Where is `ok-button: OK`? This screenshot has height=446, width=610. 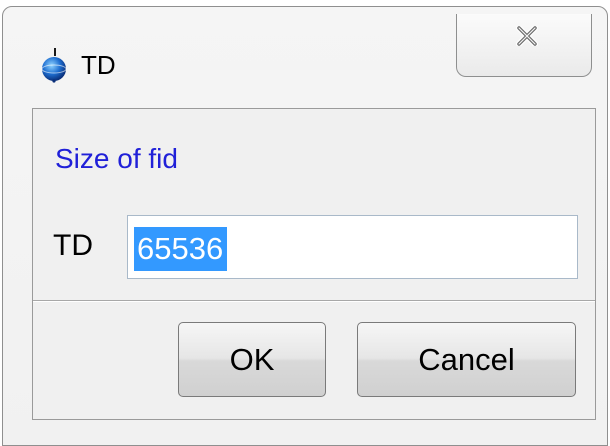 ok-button: OK is located at coordinates (252, 359).